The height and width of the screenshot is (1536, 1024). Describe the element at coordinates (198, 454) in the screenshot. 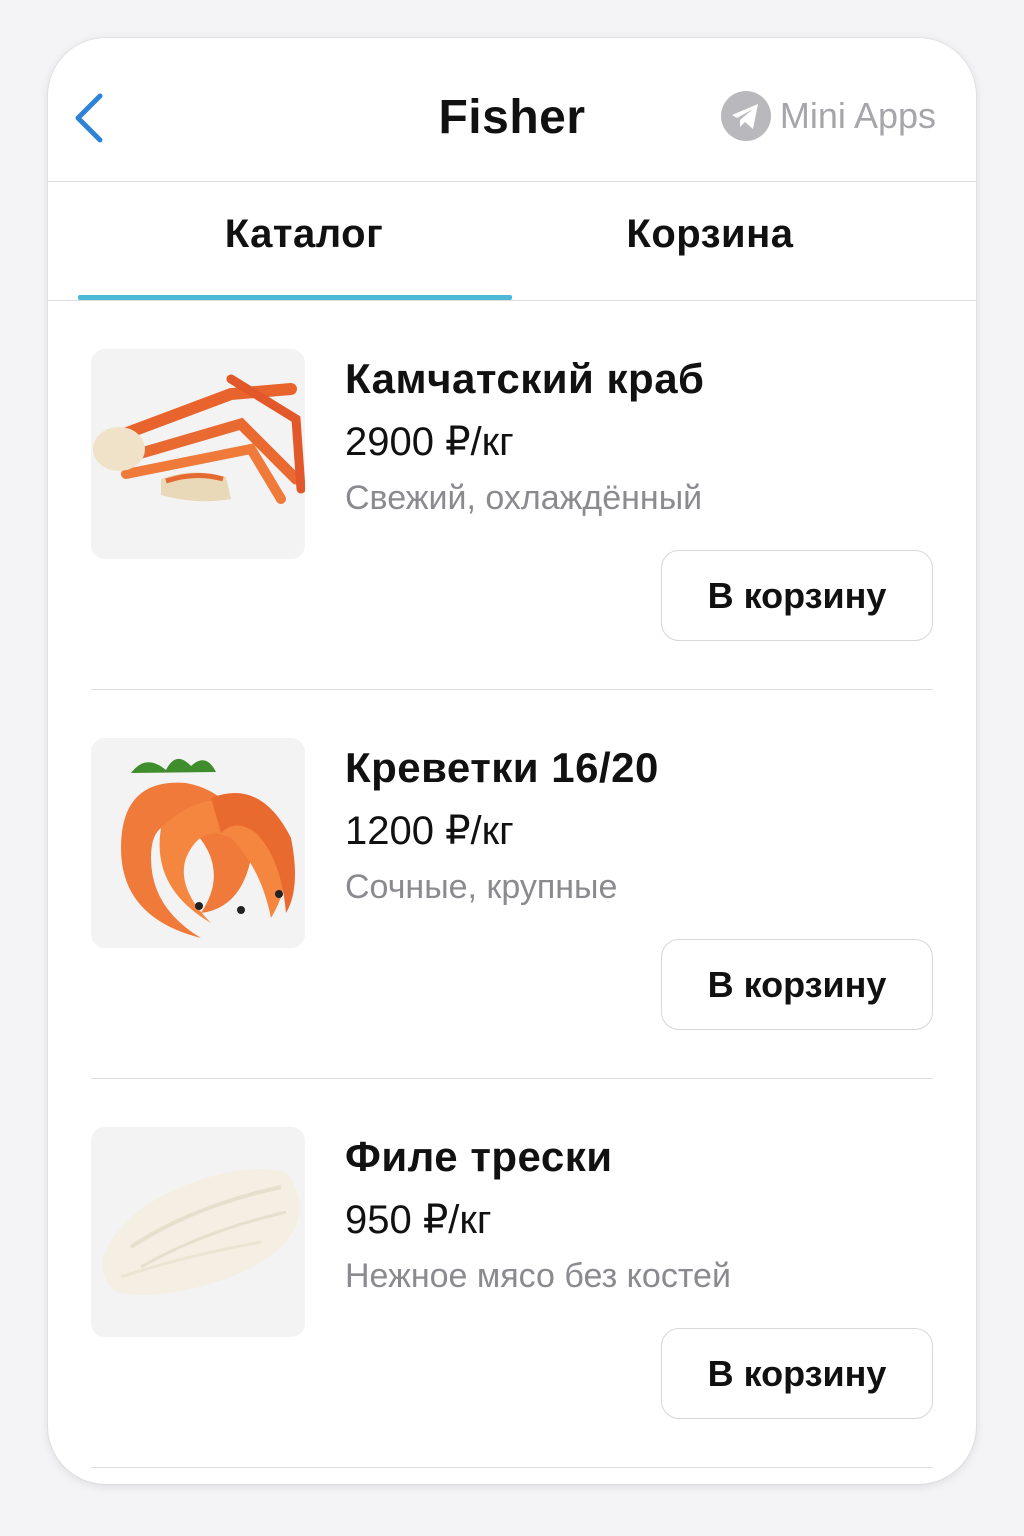

I see `king-crab-image` at that location.